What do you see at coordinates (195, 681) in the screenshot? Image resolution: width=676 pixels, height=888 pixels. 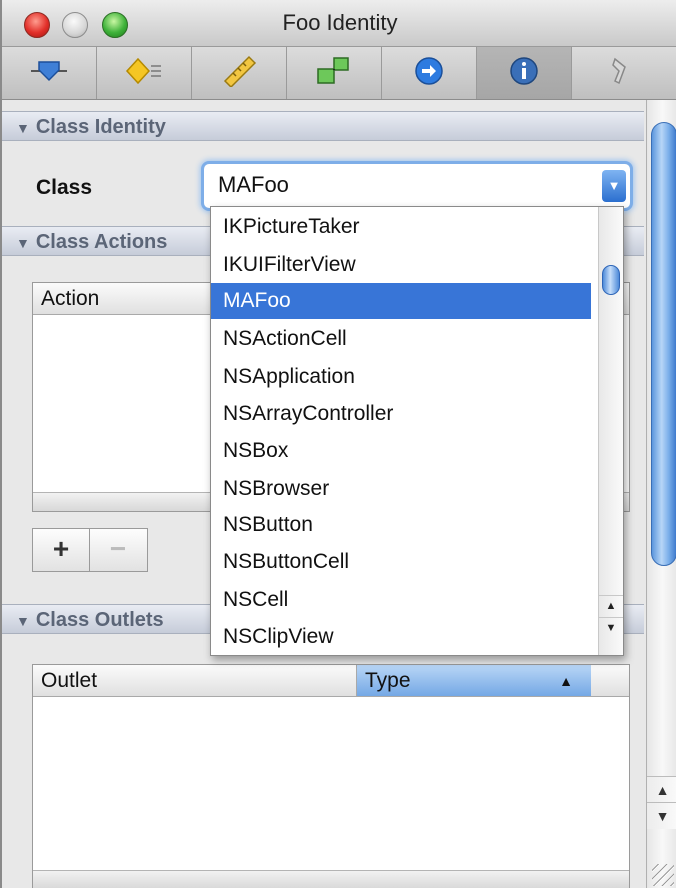 I see `outlet-column-header: Outlet` at bounding box center [195, 681].